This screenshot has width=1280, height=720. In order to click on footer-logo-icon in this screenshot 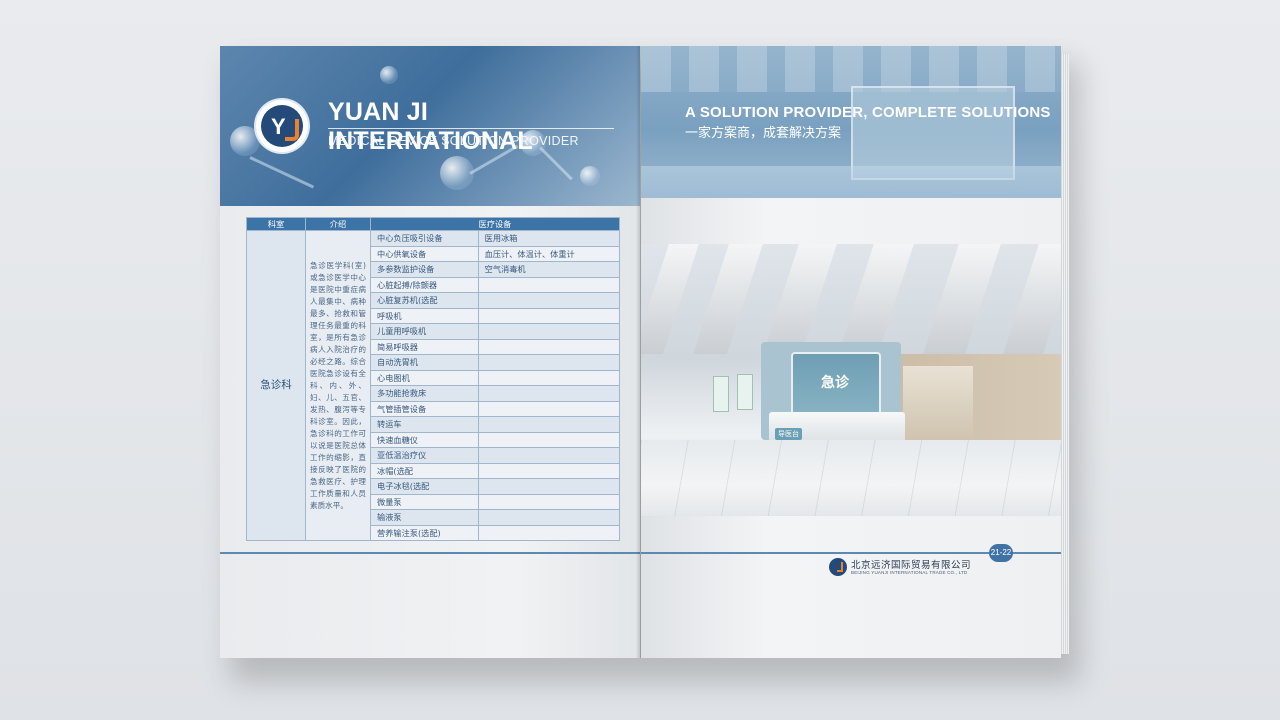, I will do `click(838, 567)`.